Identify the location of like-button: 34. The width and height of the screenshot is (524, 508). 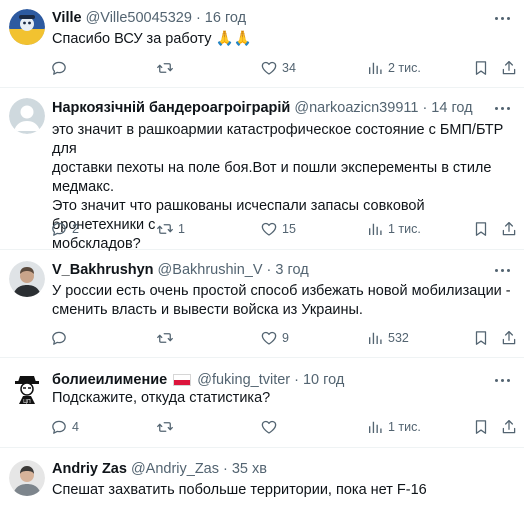
(278, 68).